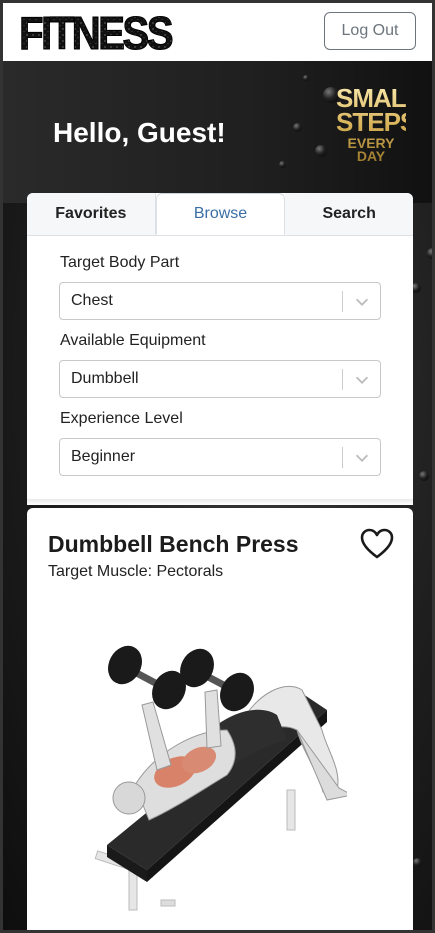 The height and width of the screenshot is (933, 435). What do you see at coordinates (136, 571) in the screenshot?
I see `exercise-target-muscle: Target Muscle: Pectorals` at bounding box center [136, 571].